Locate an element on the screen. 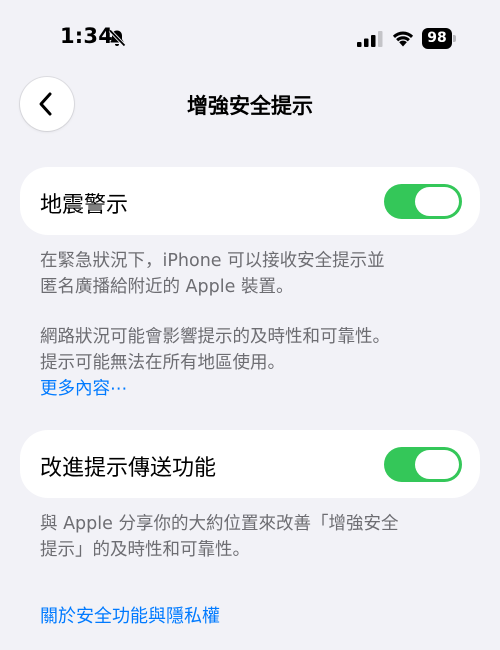 The height and width of the screenshot is (650, 500). about-safety-privacy-link: 關於安全功能與隱私權 is located at coordinates (130, 615).